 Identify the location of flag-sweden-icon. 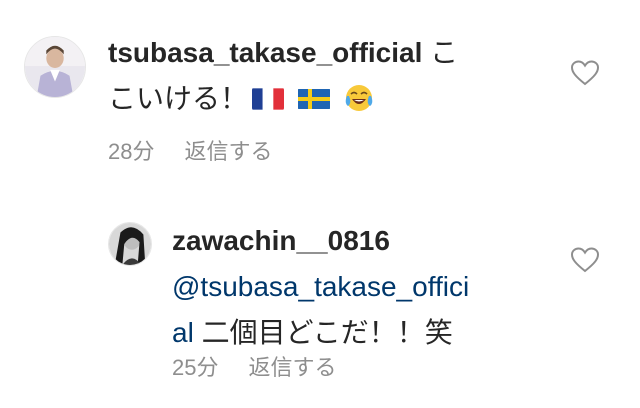
(314, 99).